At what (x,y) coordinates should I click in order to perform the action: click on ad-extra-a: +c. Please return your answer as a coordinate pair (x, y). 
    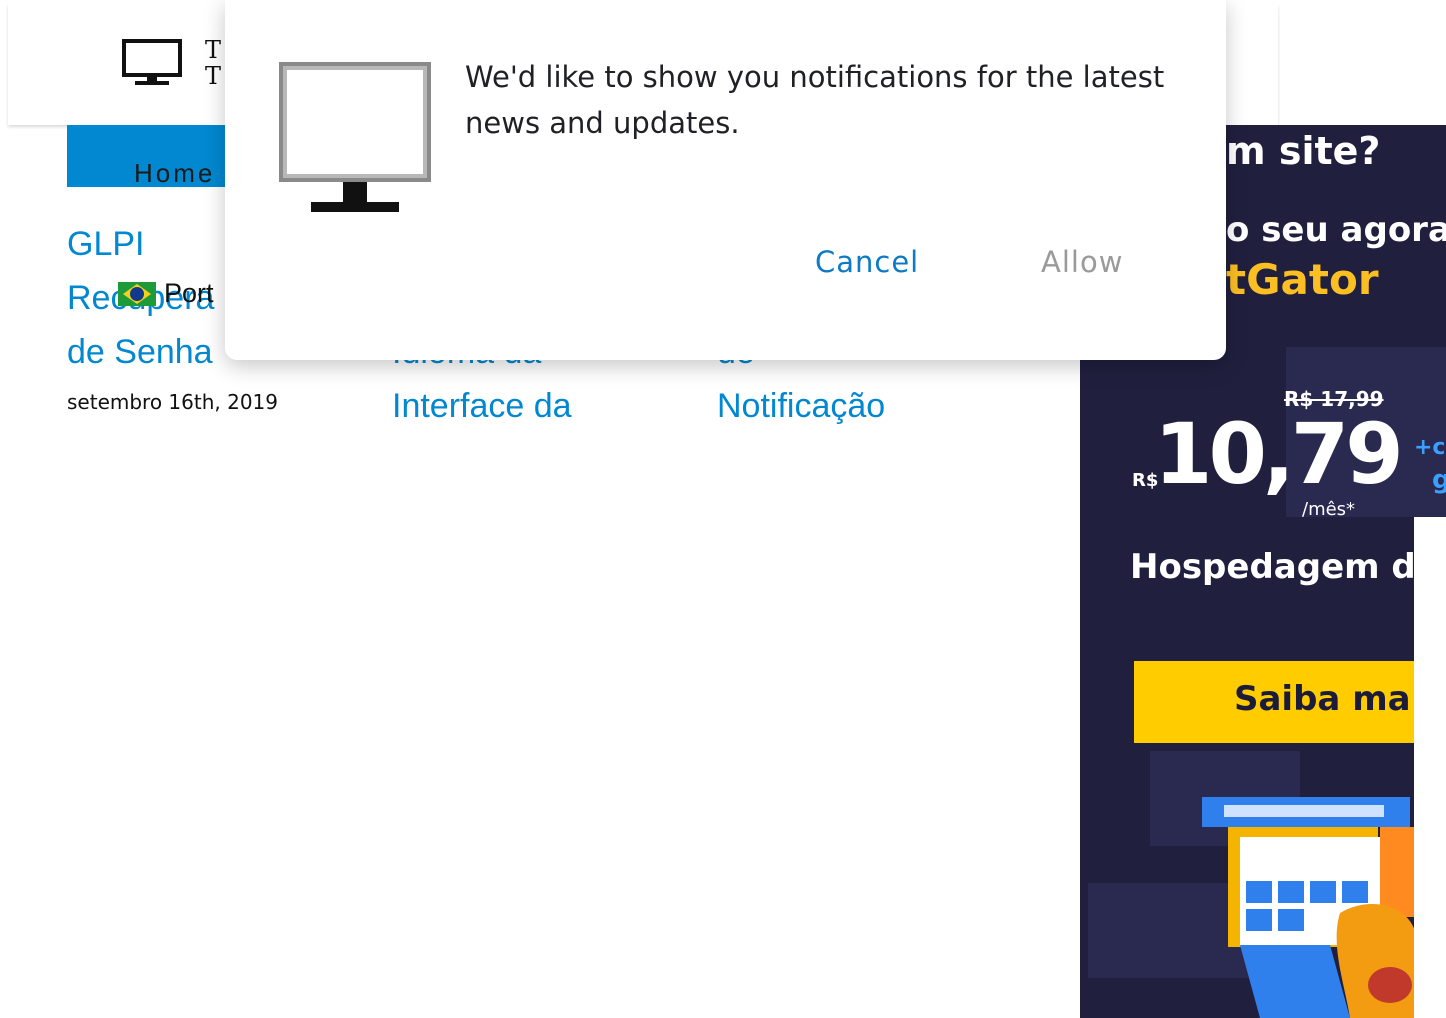
    Looking at the image, I should click on (1430, 447).